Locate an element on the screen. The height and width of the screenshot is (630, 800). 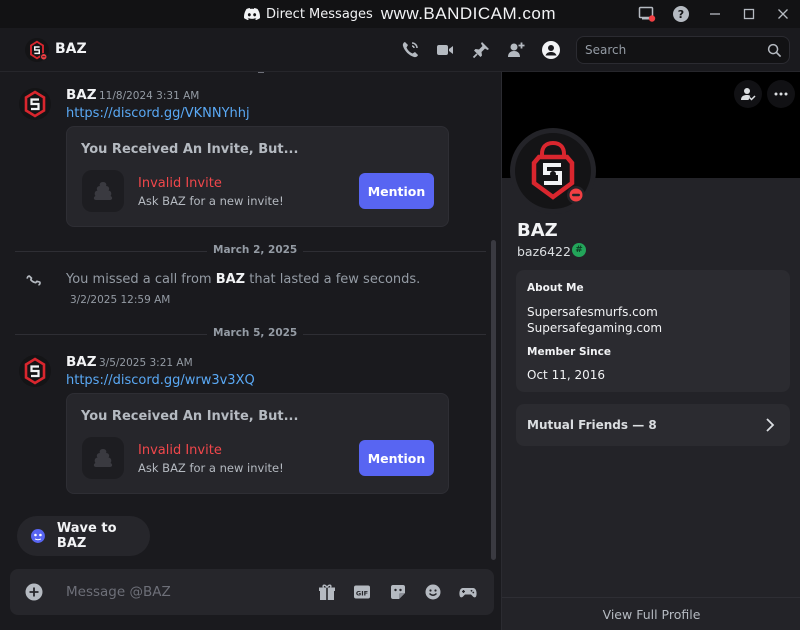
dnd-status-icon is located at coordinates (576, 195).